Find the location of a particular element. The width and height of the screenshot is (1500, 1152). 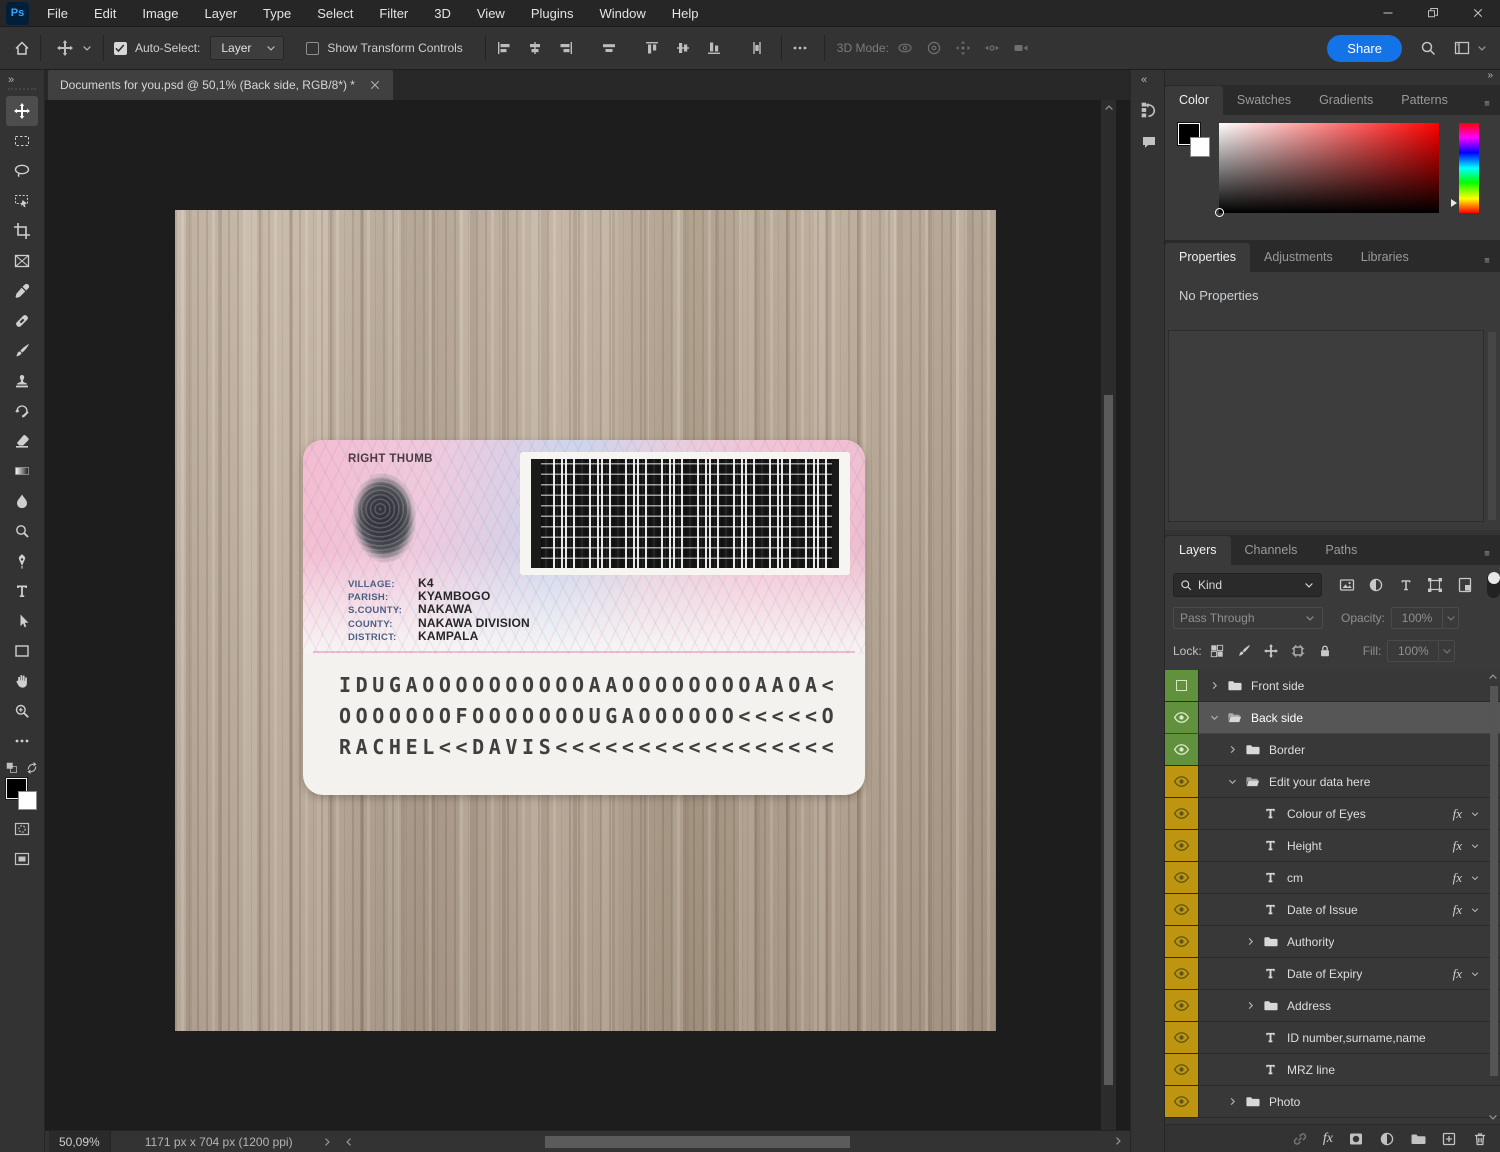

layers-scrollbar is located at coordinates (1493, 897).